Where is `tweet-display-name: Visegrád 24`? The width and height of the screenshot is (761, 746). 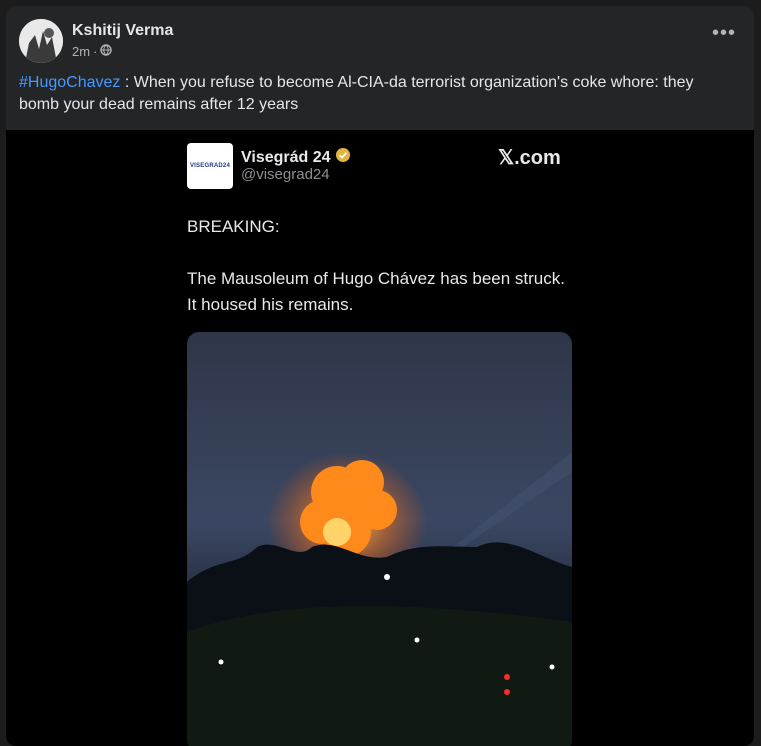 tweet-display-name: Visegrád 24 is located at coordinates (286, 157).